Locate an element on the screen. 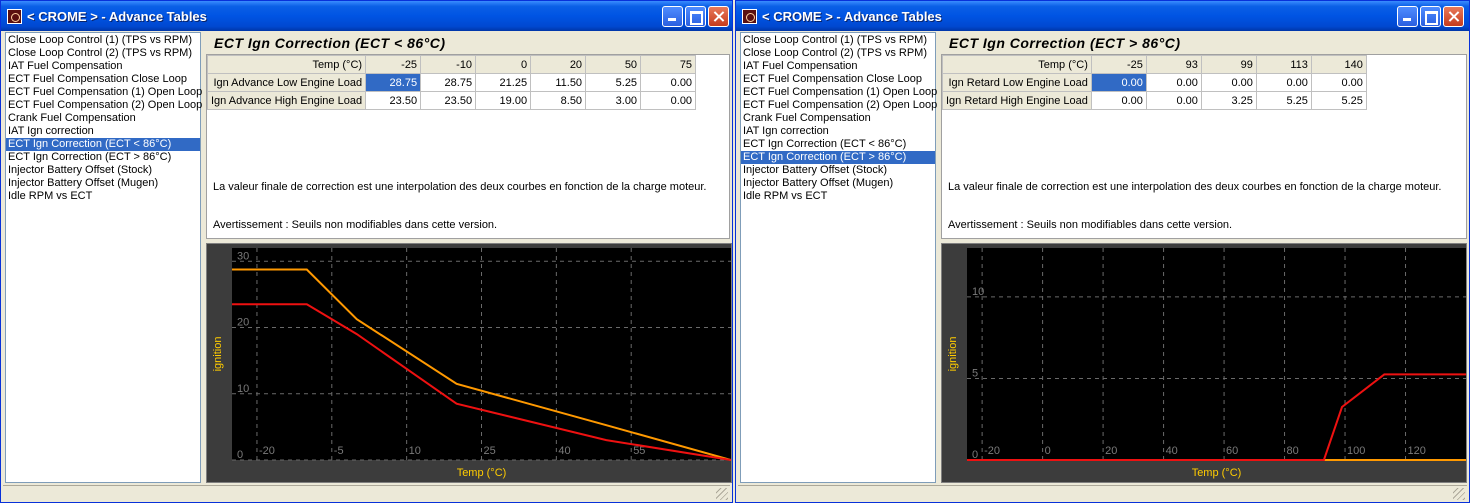  table-cell-selected: 28.75 is located at coordinates (393, 82).